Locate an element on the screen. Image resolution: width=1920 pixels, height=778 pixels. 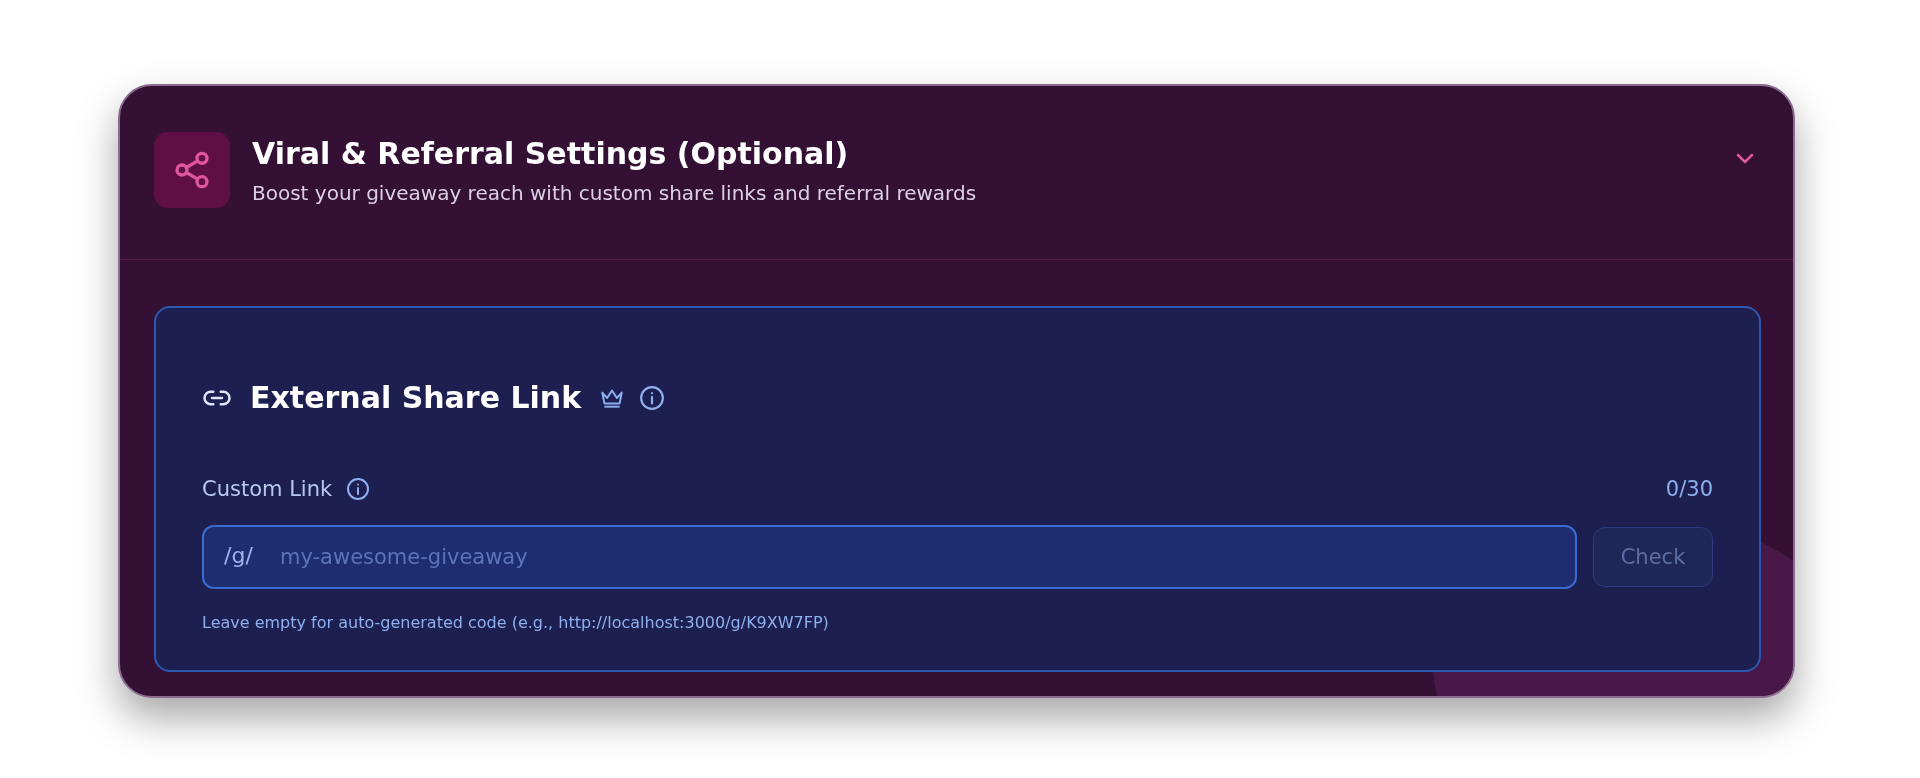
panel-title: External Share Link is located at coordinates (416, 397).